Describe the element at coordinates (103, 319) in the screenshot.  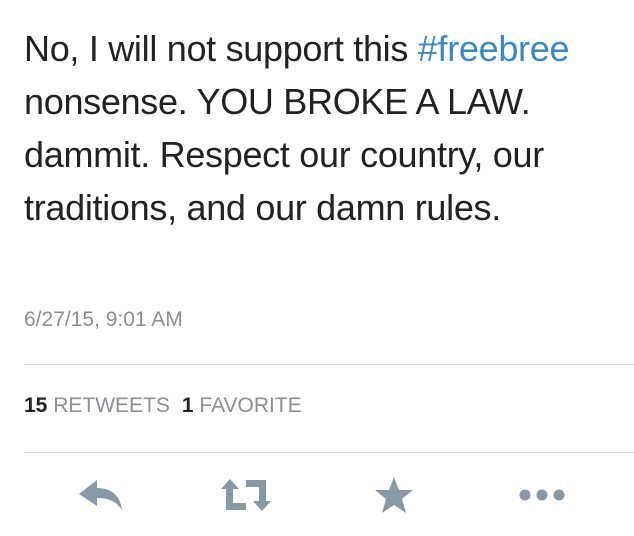
I see `tweet-timestamp: 6/27/15, 9:01 AM` at that location.